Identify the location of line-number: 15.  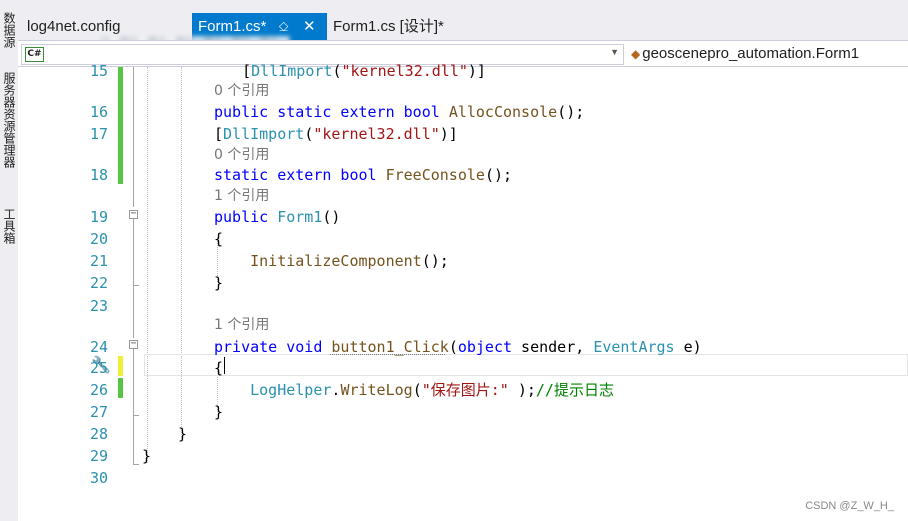
(98, 71).